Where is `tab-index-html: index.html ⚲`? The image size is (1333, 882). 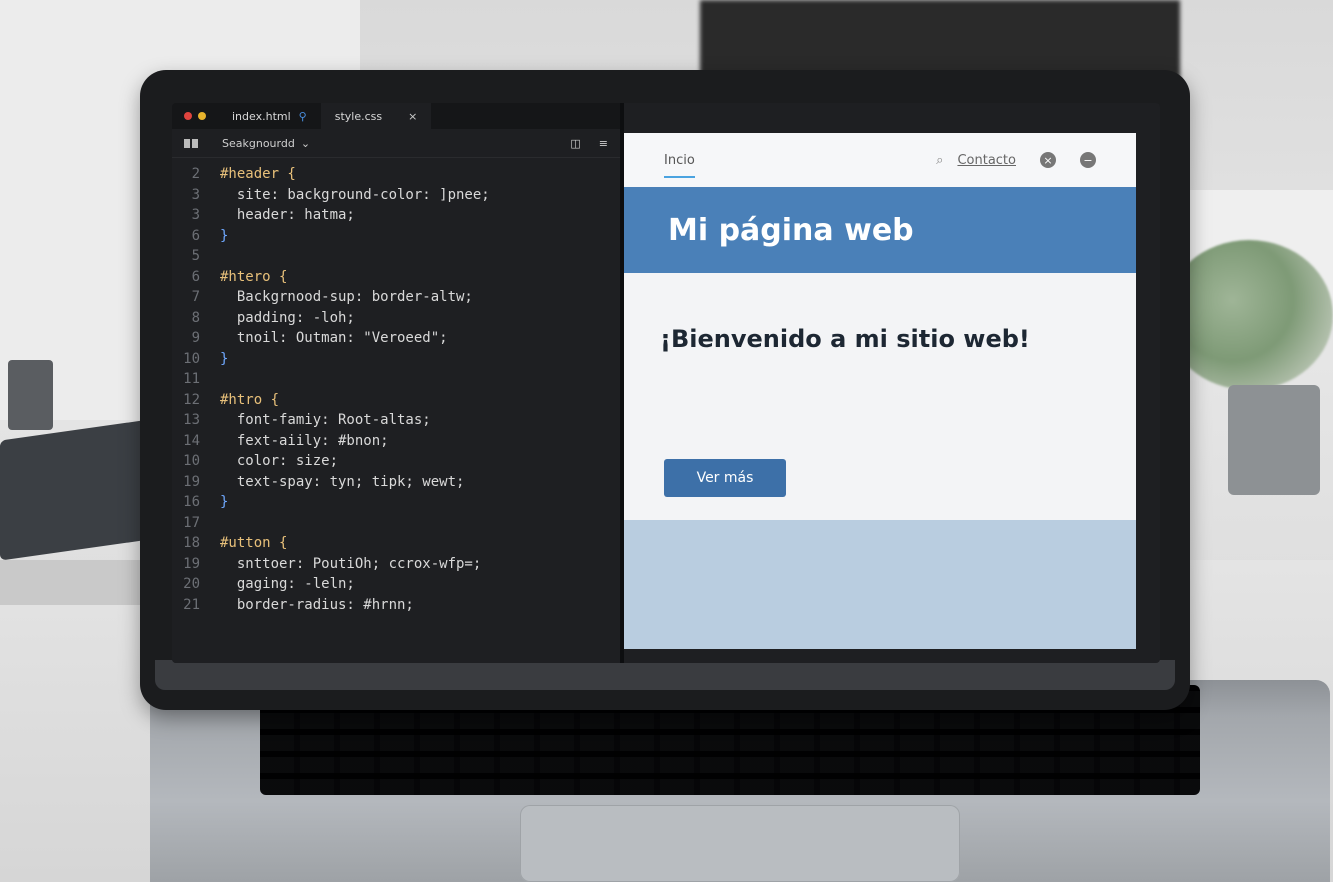 tab-index-html: index.html ⚲ is located at coordinates (269, 116).